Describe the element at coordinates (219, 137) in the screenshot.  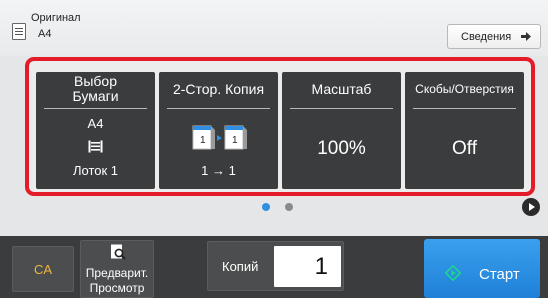
I see `duplex-copy-icon: 1 1` at that location.